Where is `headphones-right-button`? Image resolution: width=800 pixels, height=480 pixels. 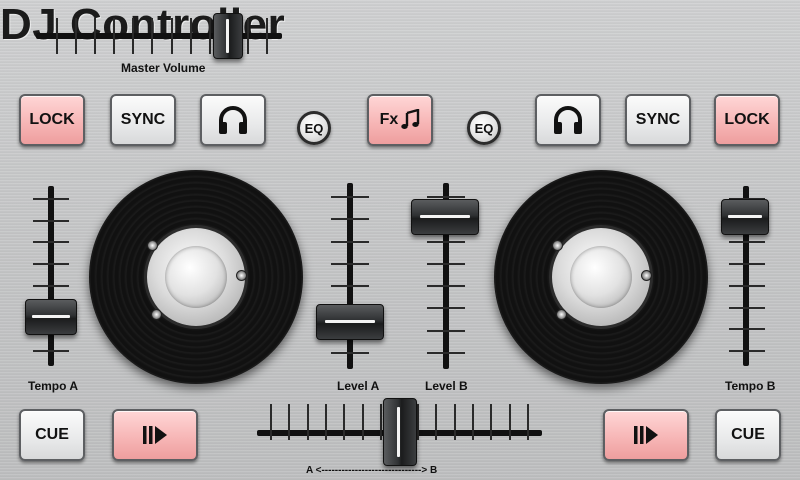
headphones-right-button is located at coordinates (568, 120).